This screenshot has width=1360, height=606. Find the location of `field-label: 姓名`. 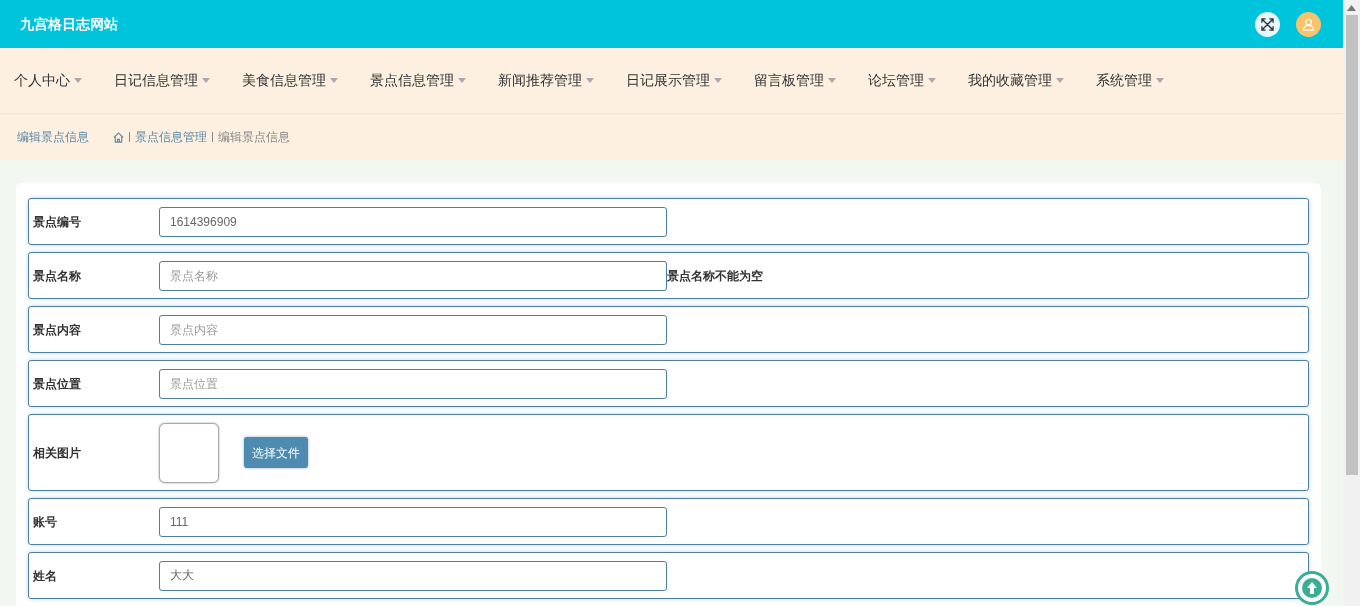

field-label: 姓名 is located at coordinates (45, 576).